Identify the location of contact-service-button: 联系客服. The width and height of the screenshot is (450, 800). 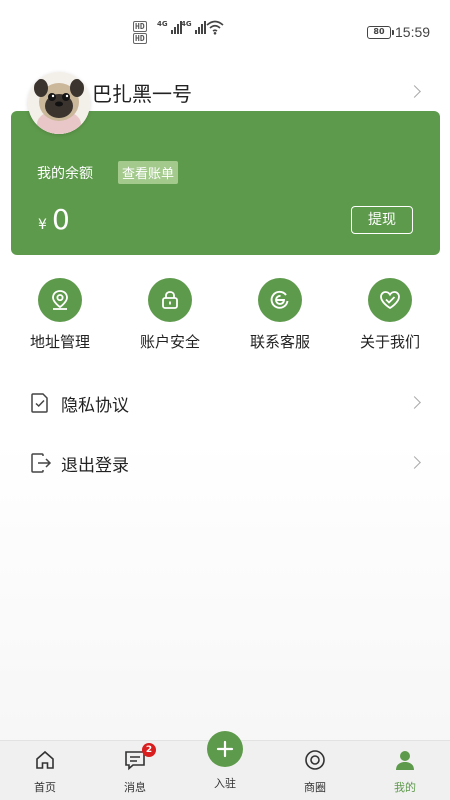
(280, 315).